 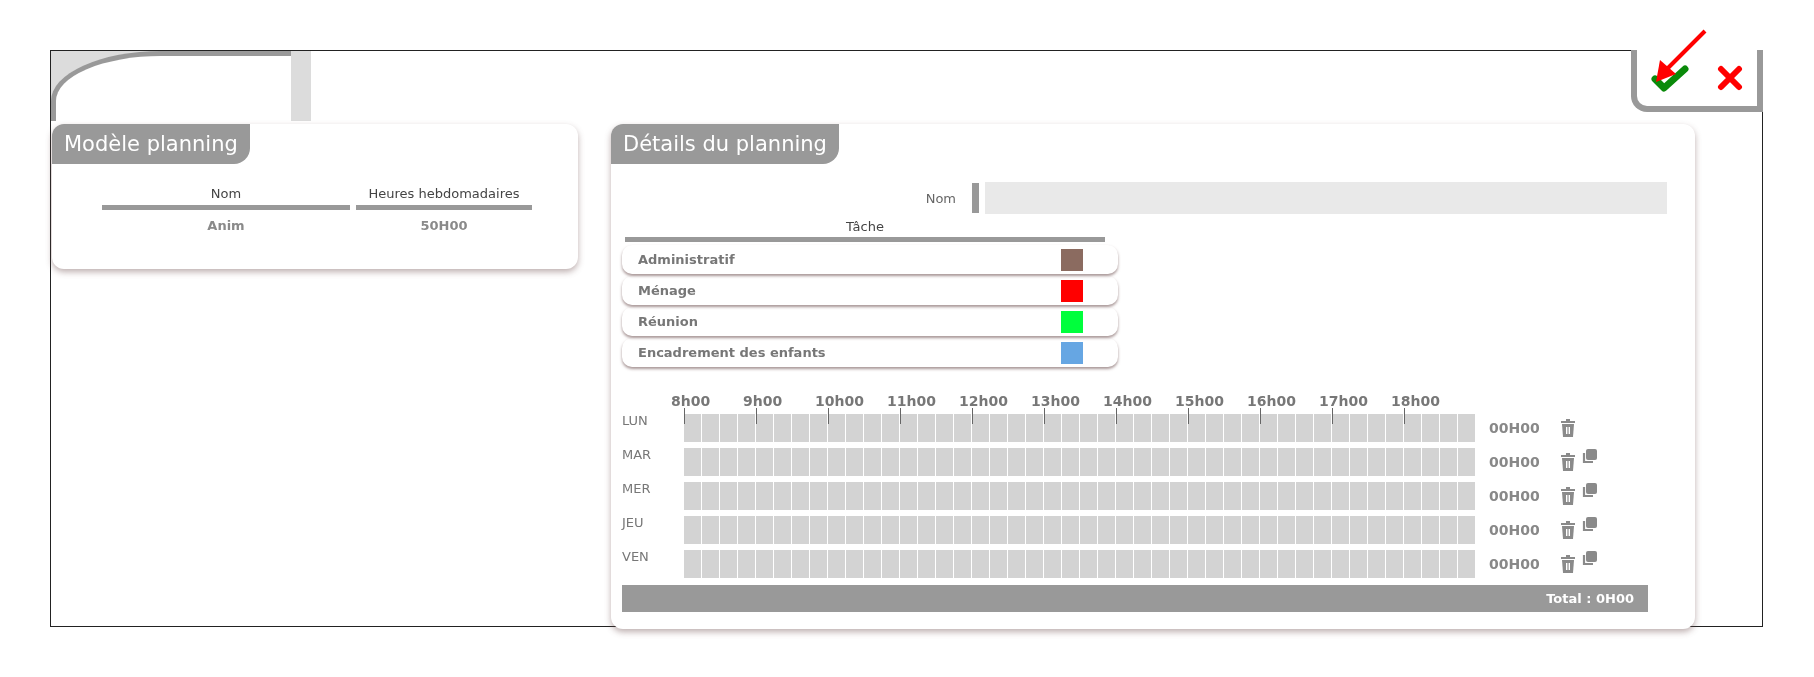 I want to click on task-item: Administratif, so click(x=870, y=259).